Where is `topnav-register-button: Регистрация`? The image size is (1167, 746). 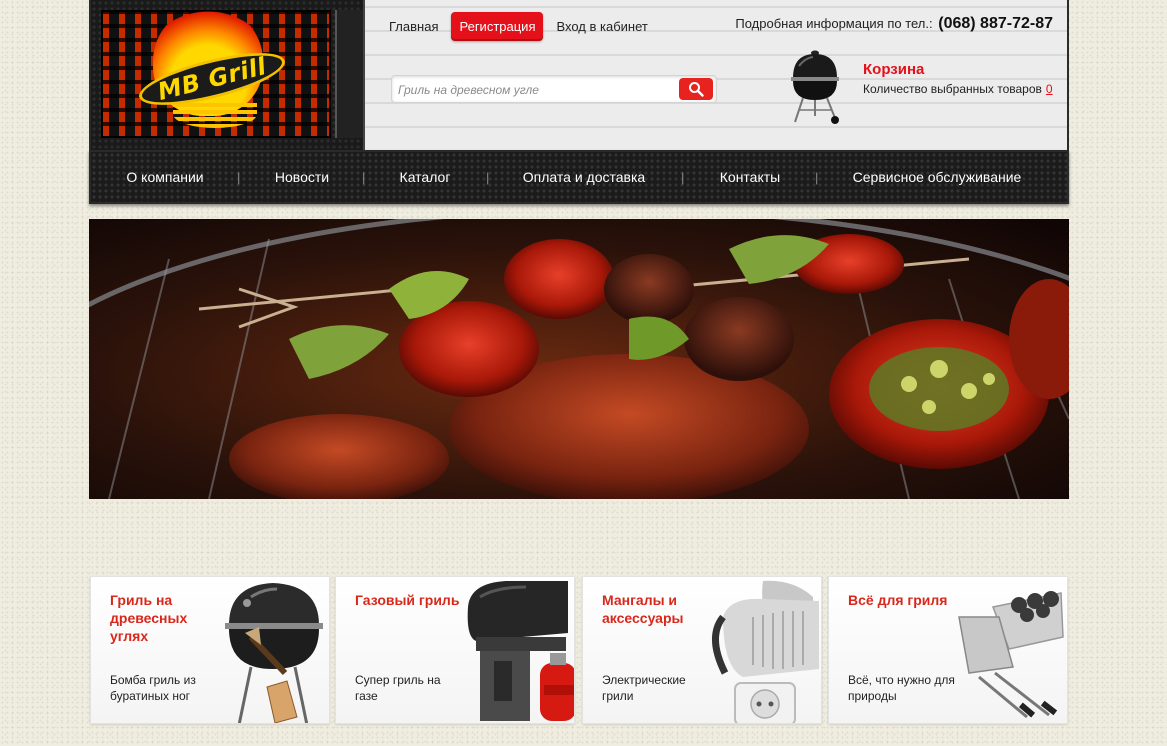
topnav-register-button: Регистрация is located at coordinates (497, 26).